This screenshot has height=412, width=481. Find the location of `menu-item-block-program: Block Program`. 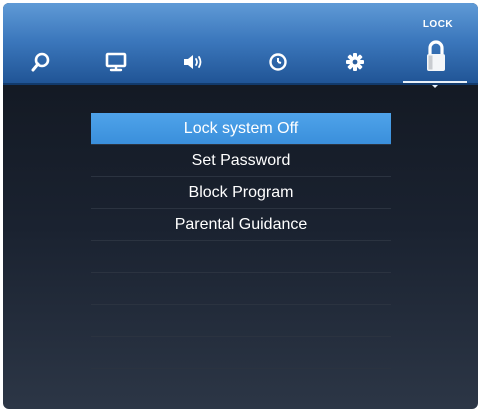

menu-item-block-program: Block Program is located at coordinates (241, 193).